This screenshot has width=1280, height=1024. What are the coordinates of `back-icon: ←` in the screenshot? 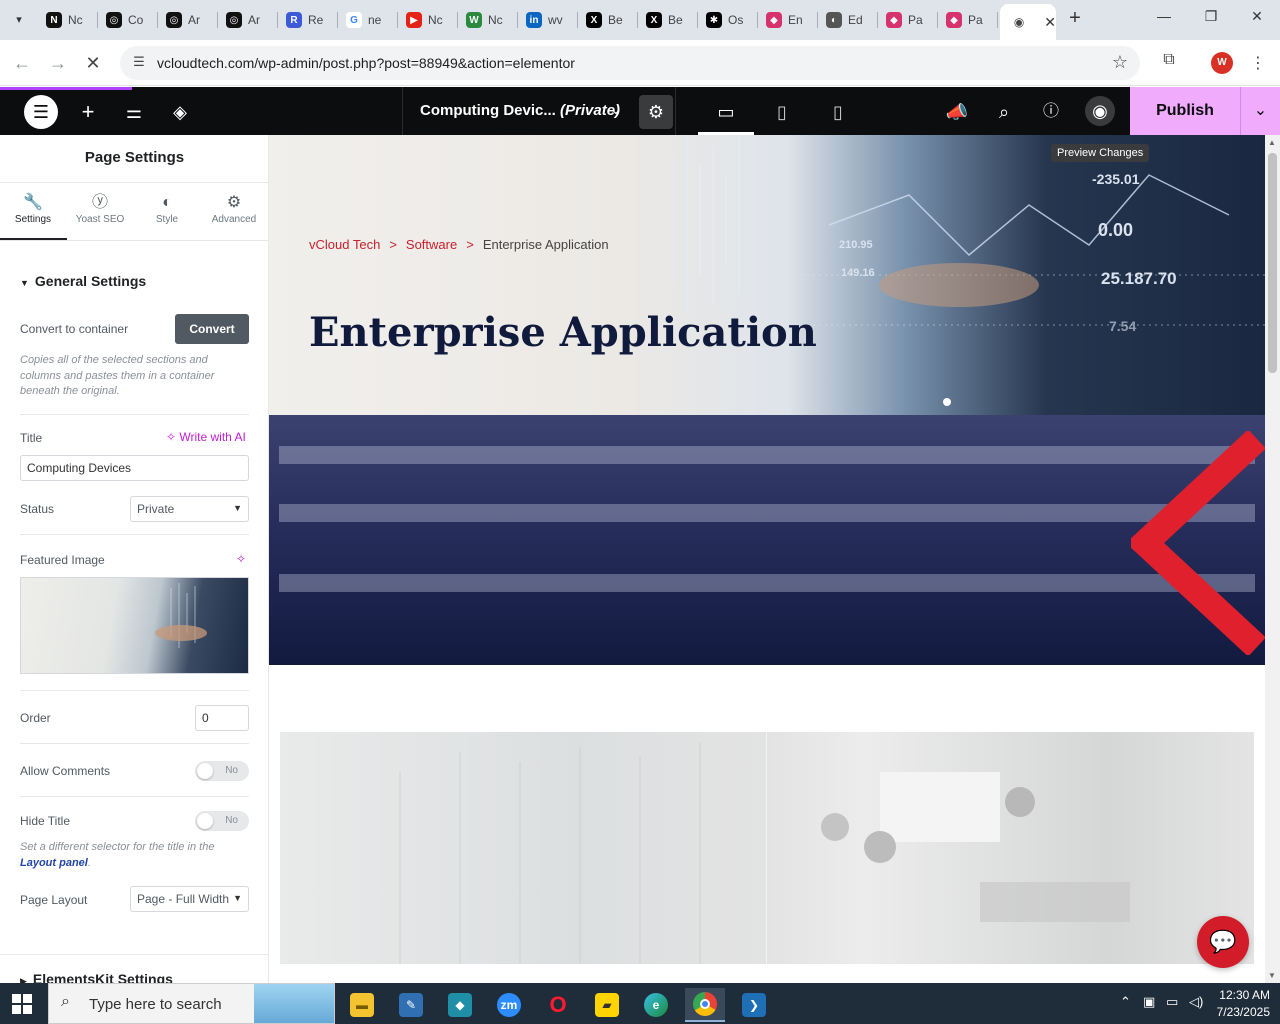 It's located at (22, 63).